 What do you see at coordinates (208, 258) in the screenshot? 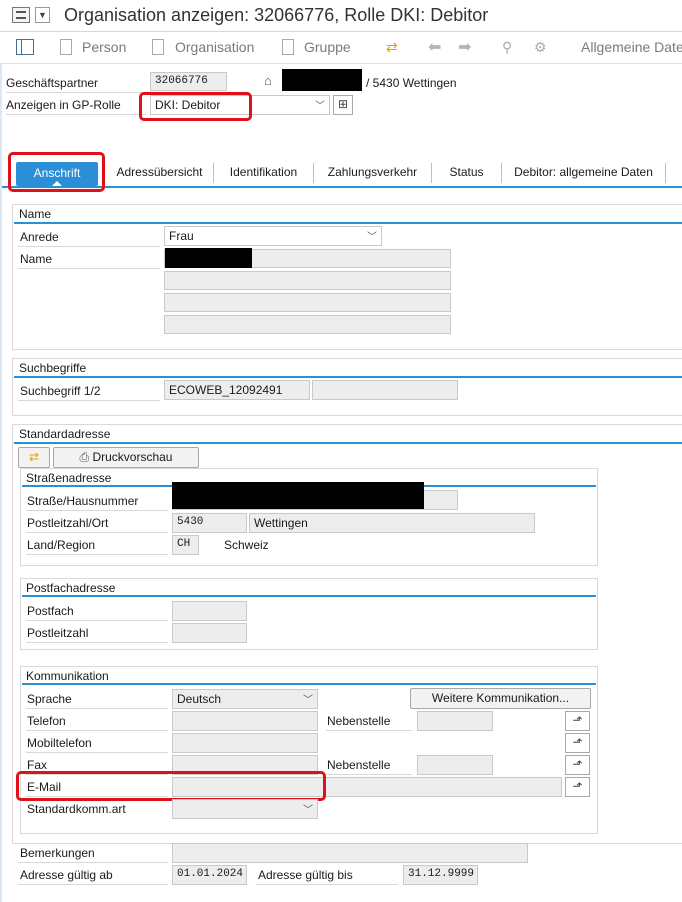
I see `redacted-name-value` at bounding box center [208, 258].